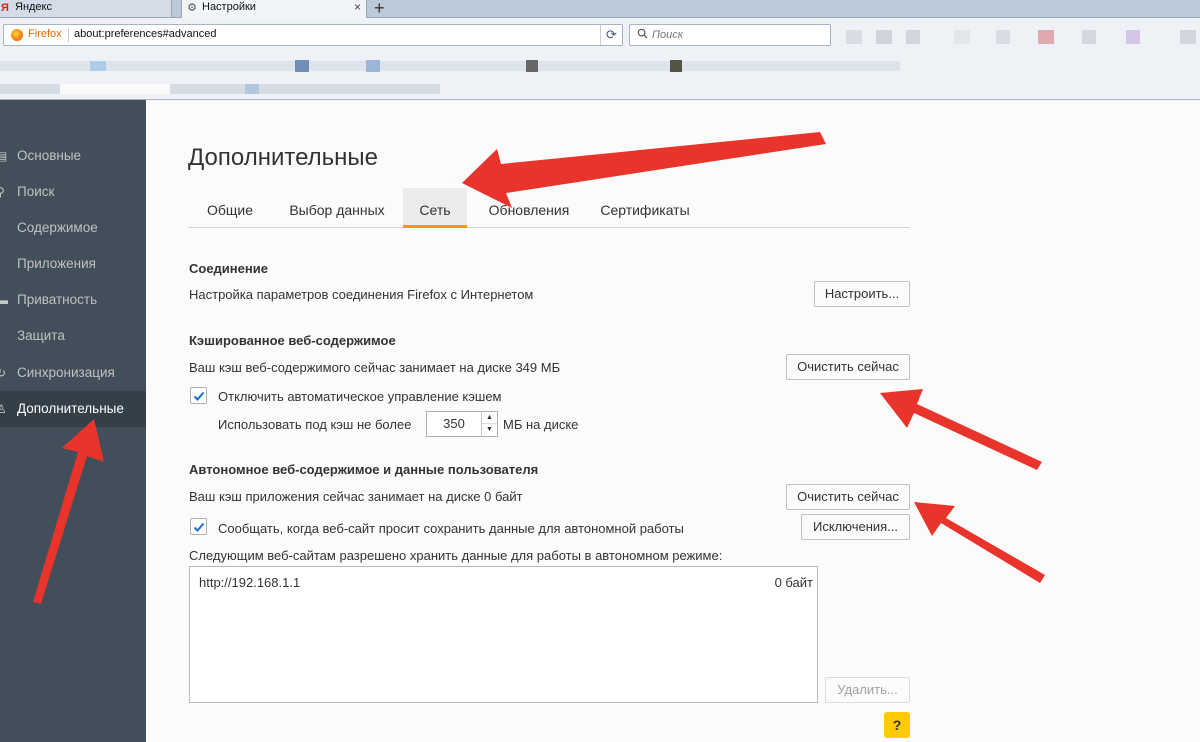 Image resolution: width=1200 pixels, height=742 pixels. What do you see at coordinates (600, 66) in the screenshot?
I see `bookmarks-toolbar` at bounding box center [600, 66].